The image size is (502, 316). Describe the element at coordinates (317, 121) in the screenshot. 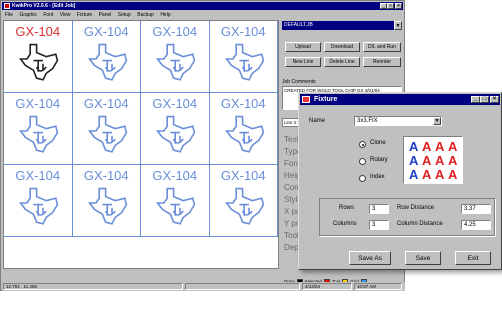

I see `name-label: Name` at that location.